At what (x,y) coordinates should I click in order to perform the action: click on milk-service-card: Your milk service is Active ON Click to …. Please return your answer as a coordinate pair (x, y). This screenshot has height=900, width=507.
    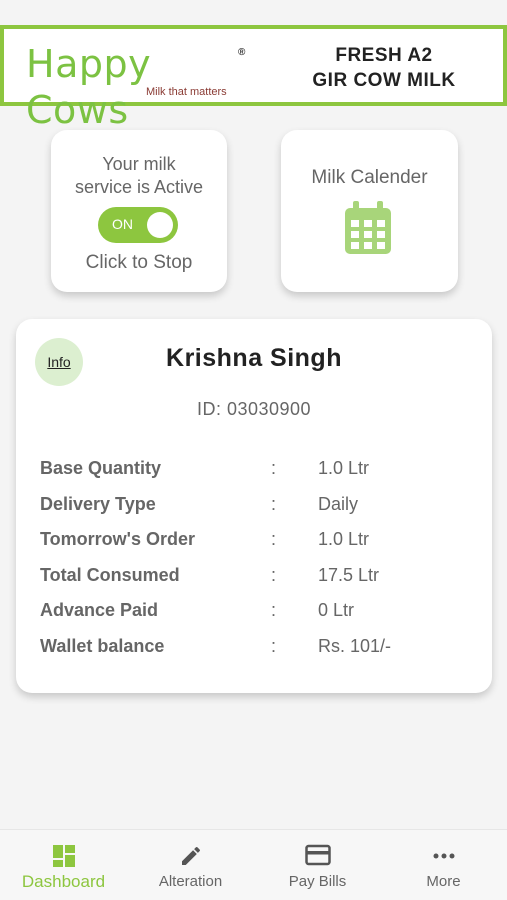
    Looking at the image, I should click on (139, 211).